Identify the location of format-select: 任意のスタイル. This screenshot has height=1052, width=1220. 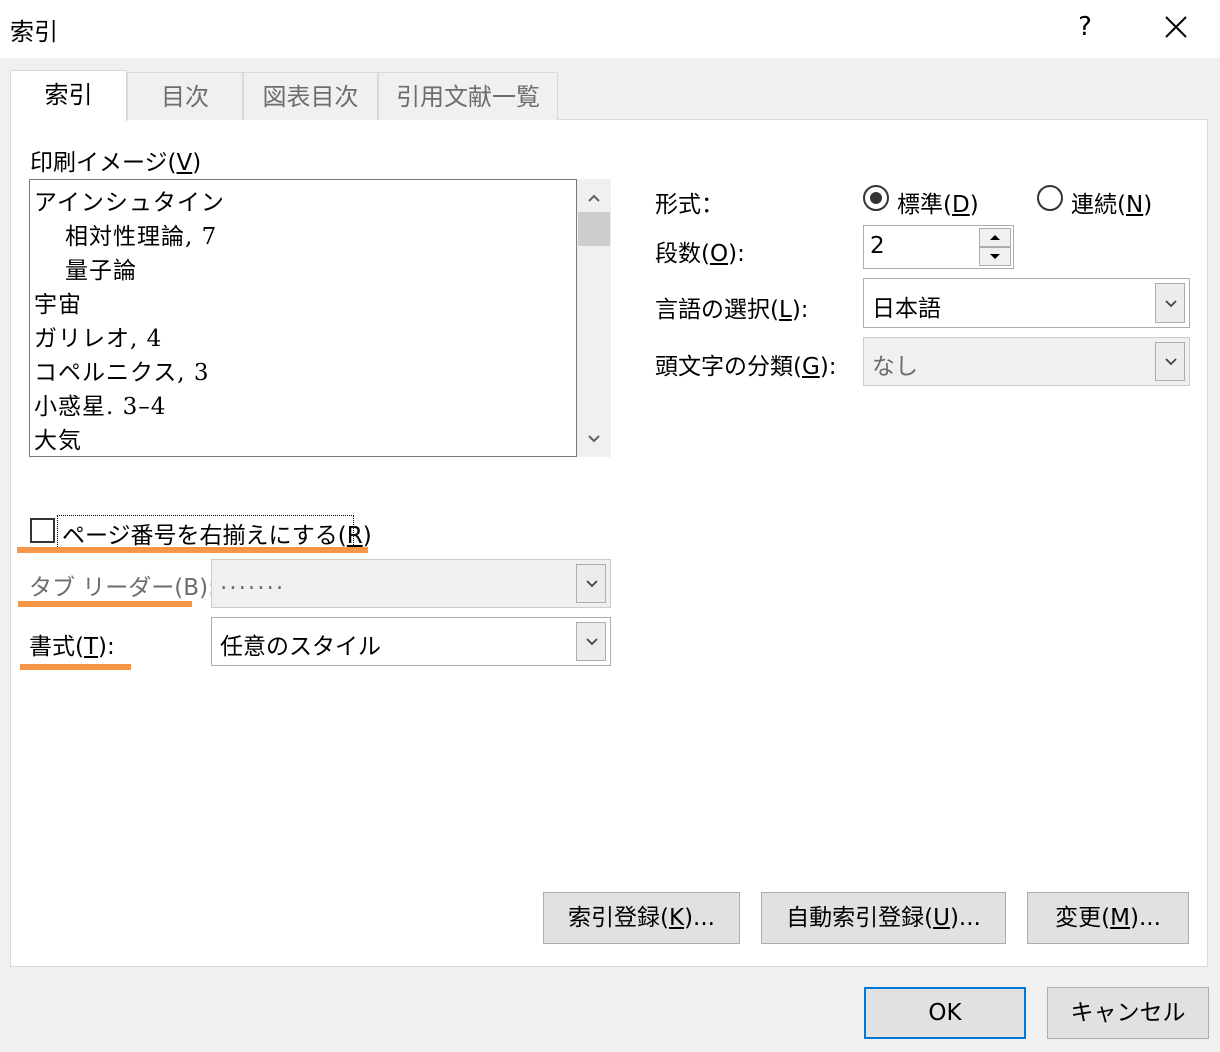
(411, 641).